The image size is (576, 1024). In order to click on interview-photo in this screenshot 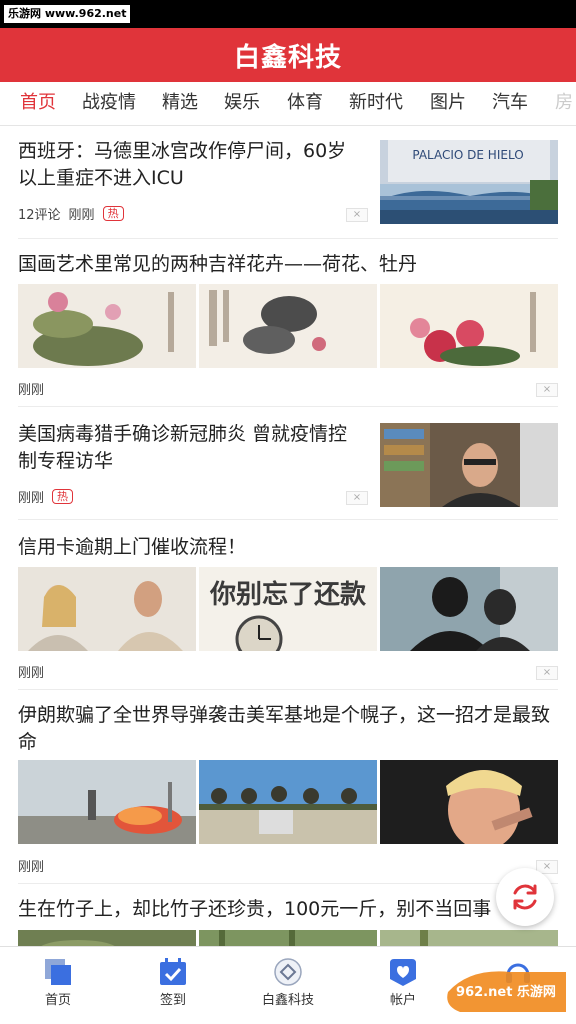, I will do `click(469, 465)`.